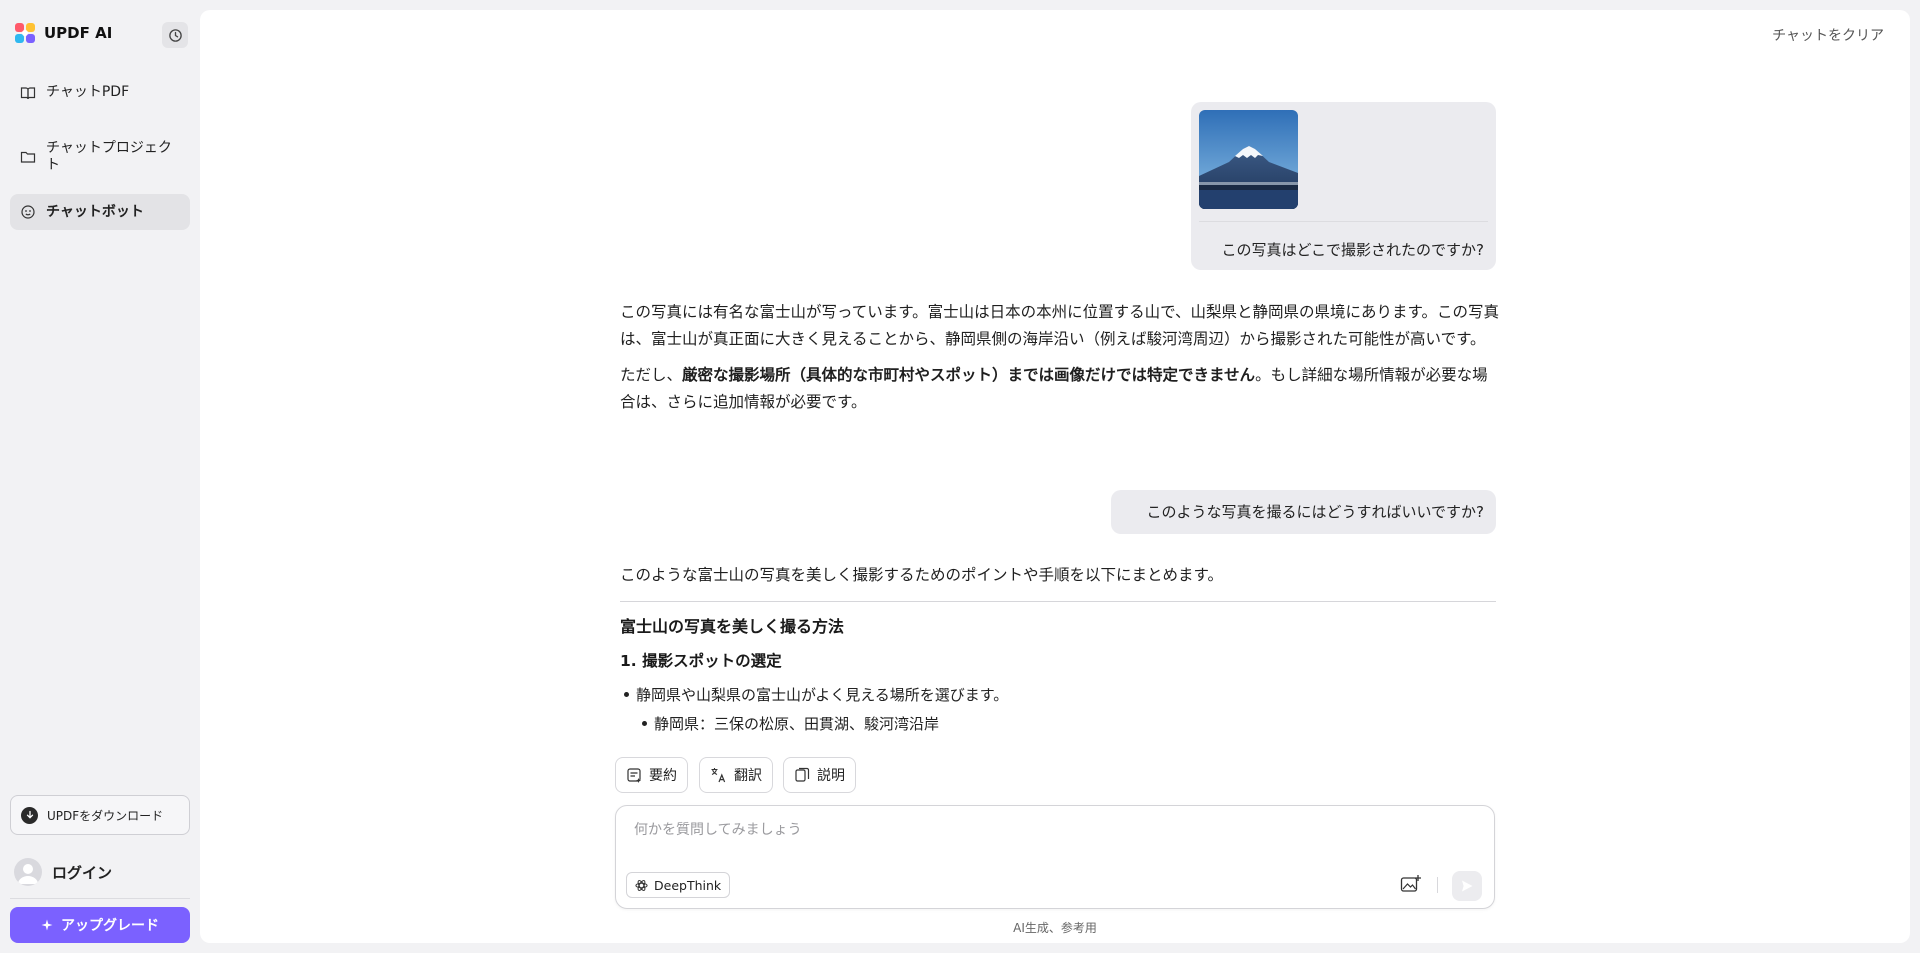  Describe the element at coordinates (1352, 250) in the screenshot. I see `user-message-text: この写真はどこで撮影されたのですか?` at that location.